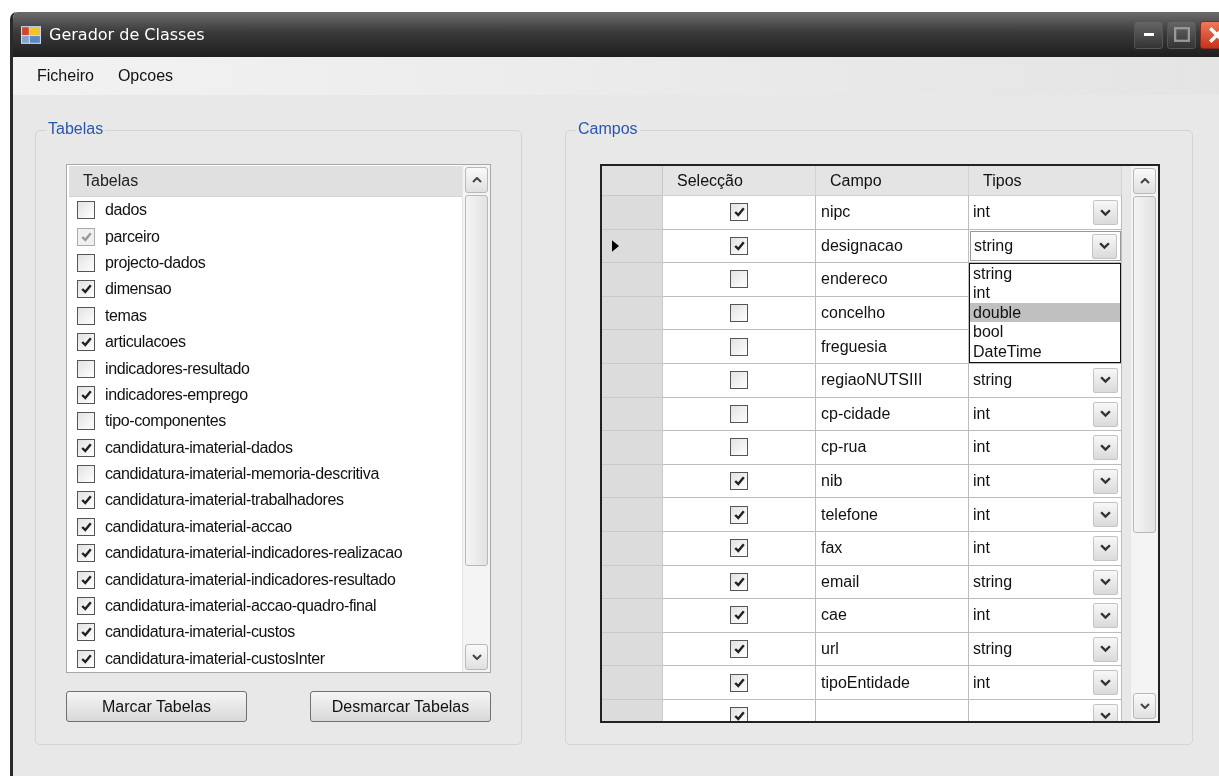 This screenshot has height=776, width=1219. Describe the element at coordinates (199, 447) in the screenshot. I see `list-item: candidatura-imaterial-dados` at that location.